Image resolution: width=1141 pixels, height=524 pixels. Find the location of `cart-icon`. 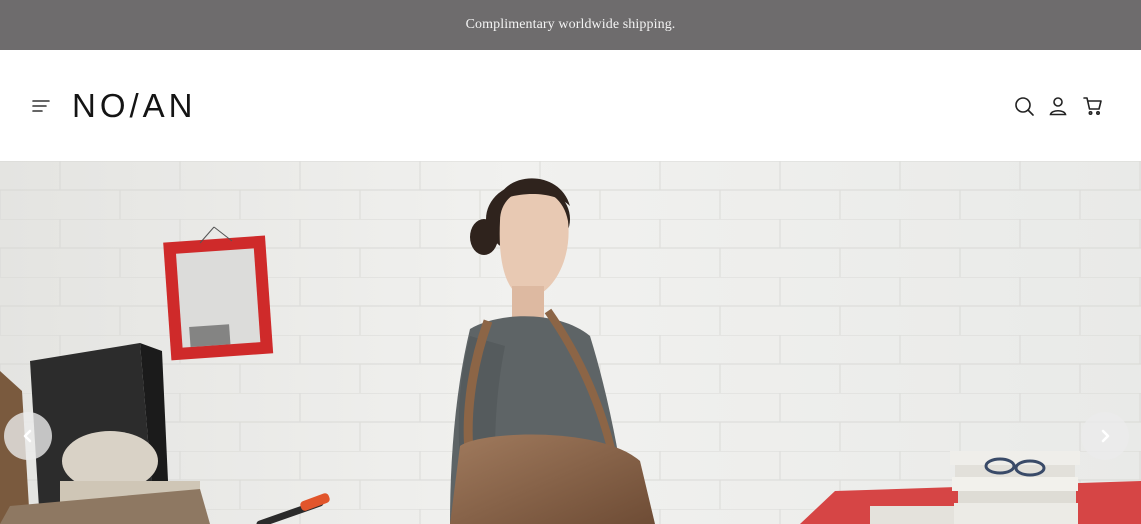

cart-icon is located at coordinates (1093, 106).